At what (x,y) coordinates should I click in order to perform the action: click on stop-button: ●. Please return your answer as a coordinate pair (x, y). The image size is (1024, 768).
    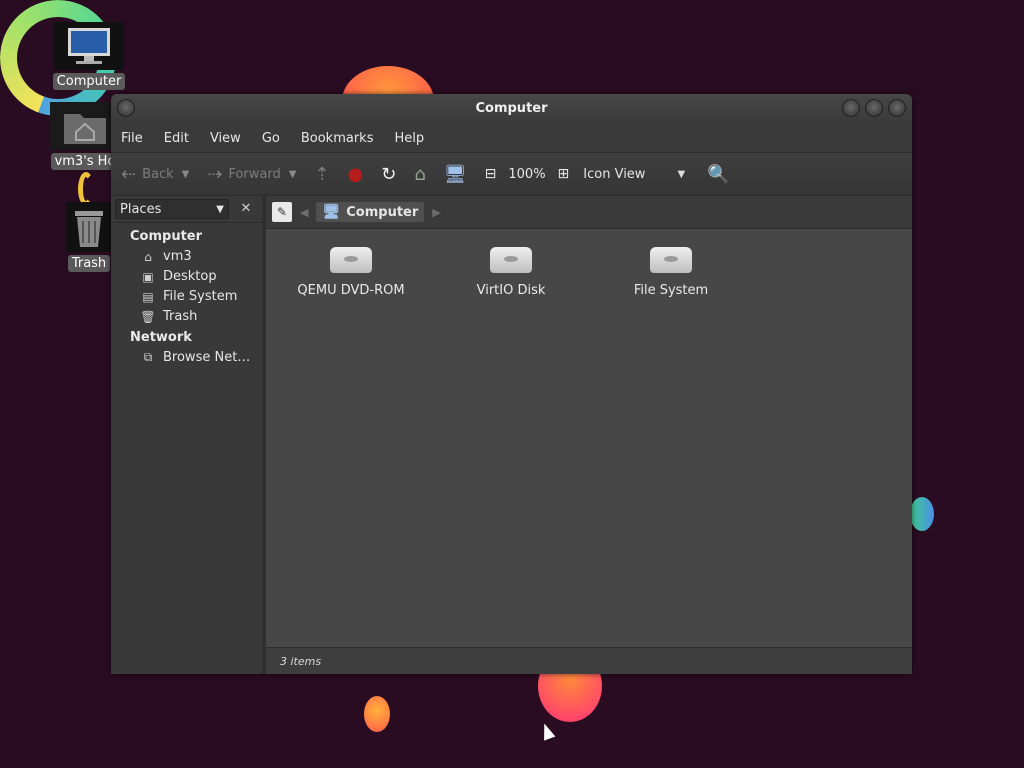
    Looking at the image, I should click on (359, 174).